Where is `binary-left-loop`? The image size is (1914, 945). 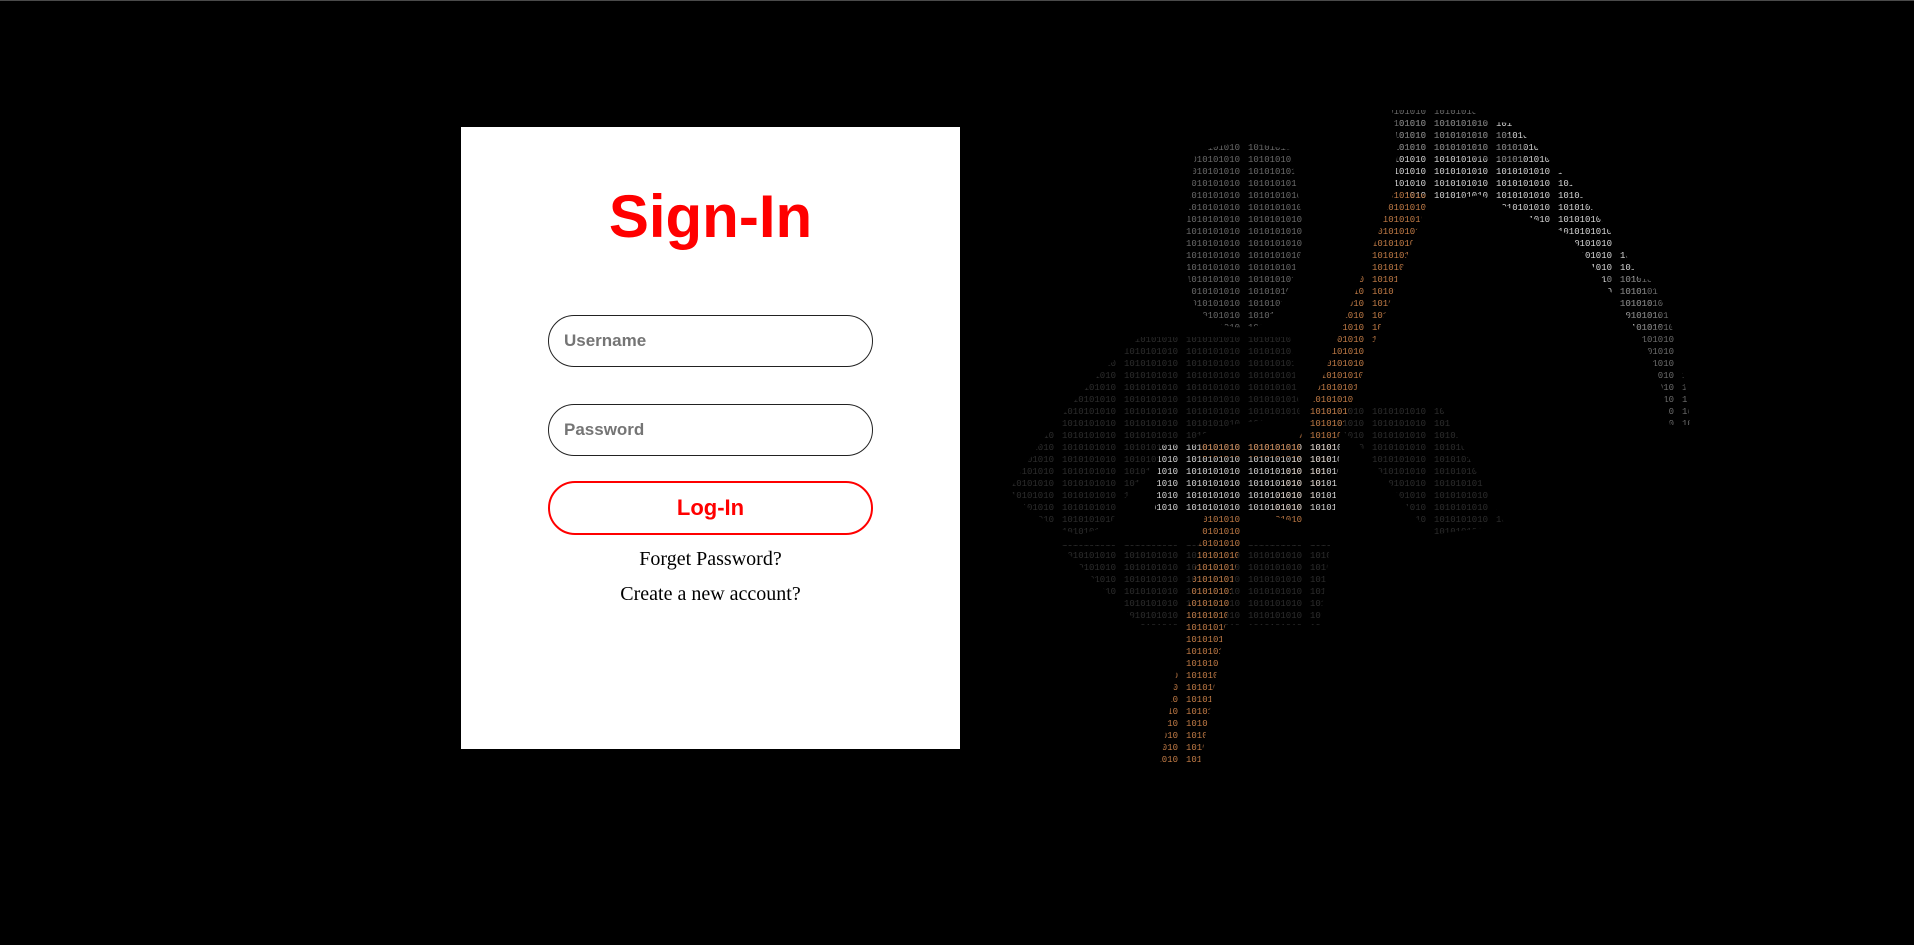
binary-left-loop is located at coordinates (1245, 235).